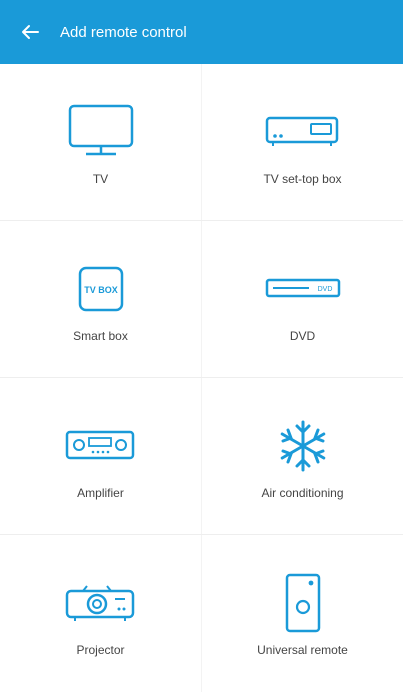  I want to click on device-set-top-box: TV set-top box, so click(302, 142).